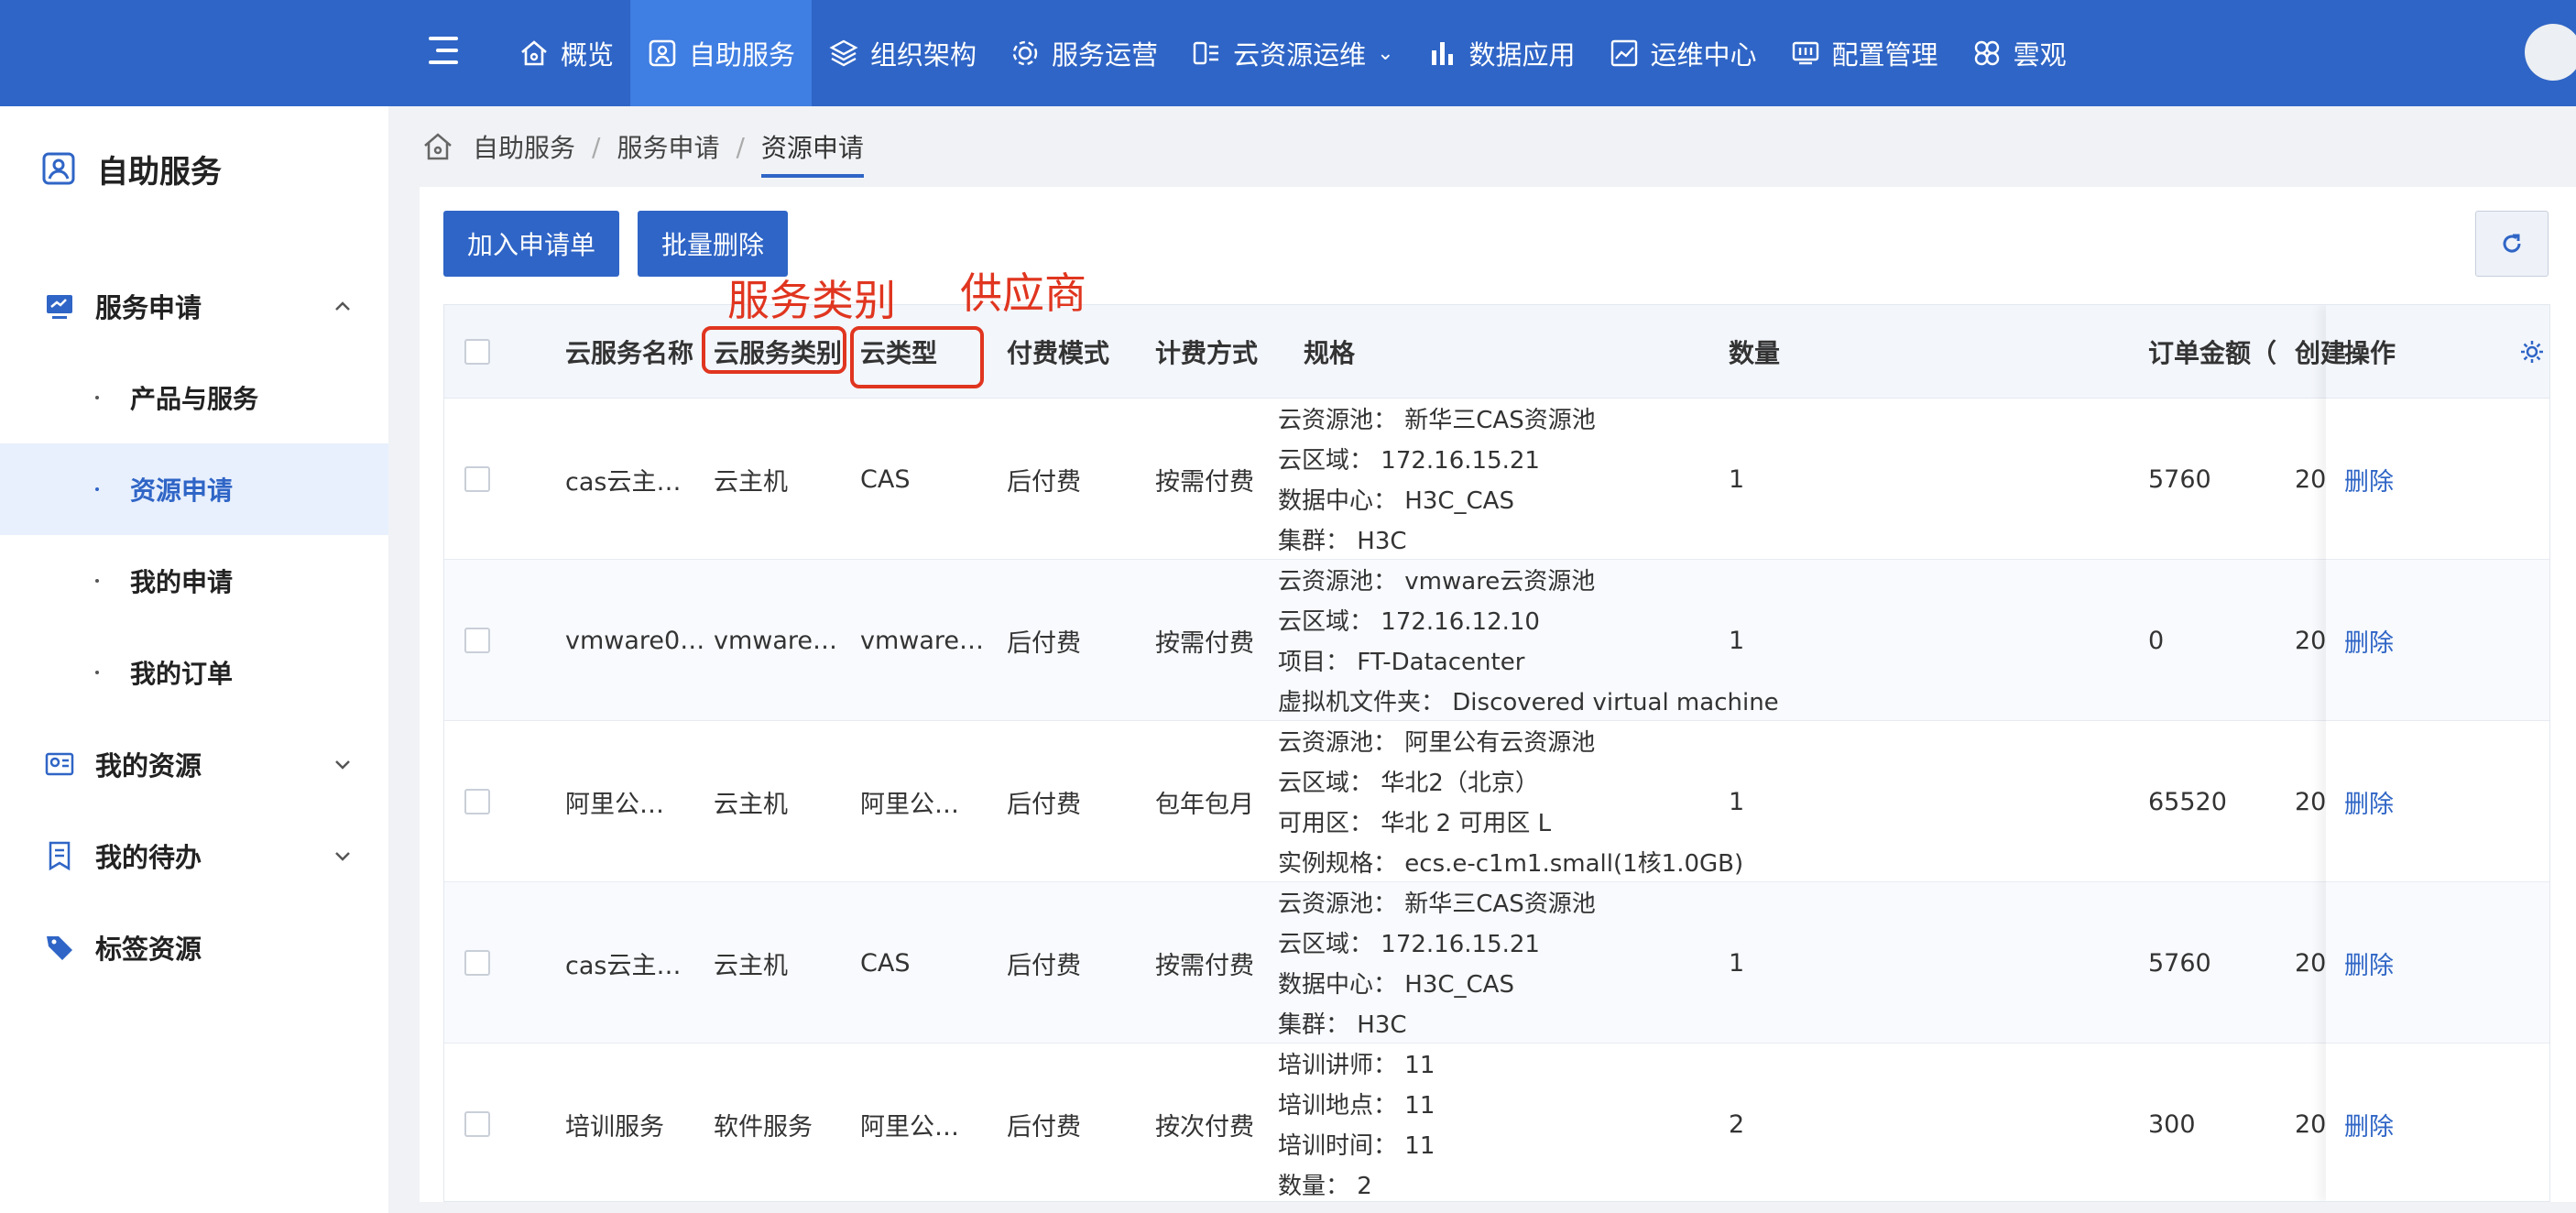 The width and height of the screenshot is (2576, 1213). I want to click on spec-line: 可用区： 华北 2 可用区 L, so click(1415, 823).